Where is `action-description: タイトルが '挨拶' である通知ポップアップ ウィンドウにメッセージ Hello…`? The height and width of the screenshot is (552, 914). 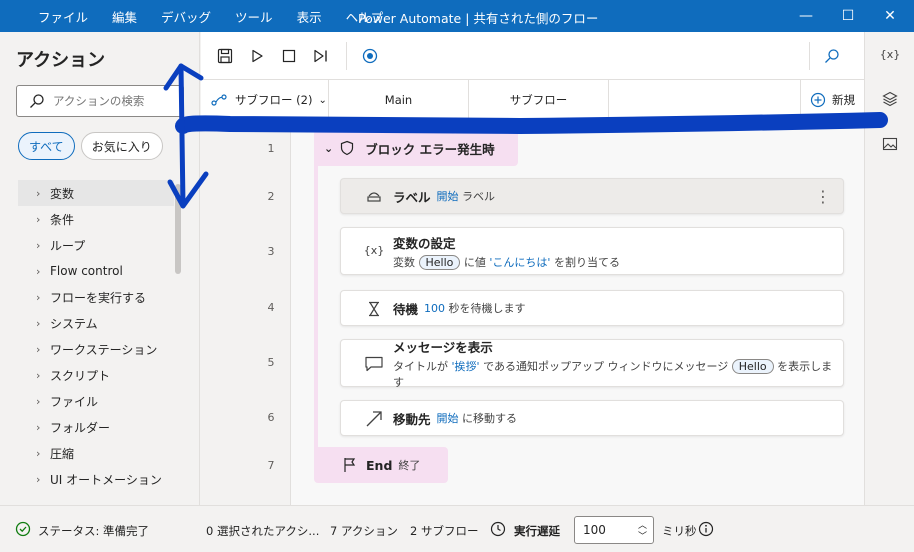 action-description: タイトルが '挨拶' である通知ポップアップ ウィンドウにメッセージ Hello… is located at coordinates (618, 374).